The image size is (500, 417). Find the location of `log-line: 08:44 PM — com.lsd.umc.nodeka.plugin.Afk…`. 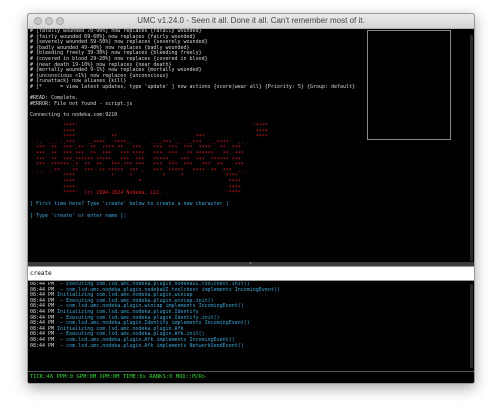

log-line: 08:44 PM — com.lsd.umc.nodeka.plugin.Afk… is located at coordinates (251, 346).